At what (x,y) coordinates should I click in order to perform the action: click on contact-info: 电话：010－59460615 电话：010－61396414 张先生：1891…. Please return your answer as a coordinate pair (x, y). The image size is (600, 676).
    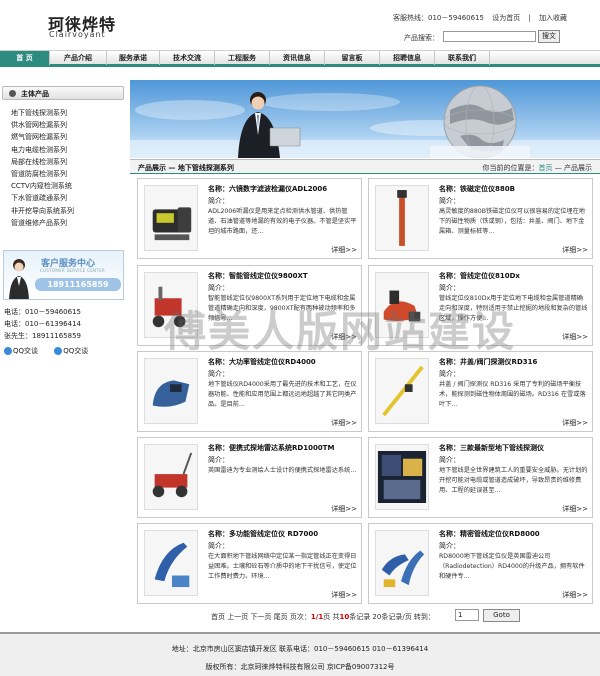
    Looking at the image, I should click on (42, 324).